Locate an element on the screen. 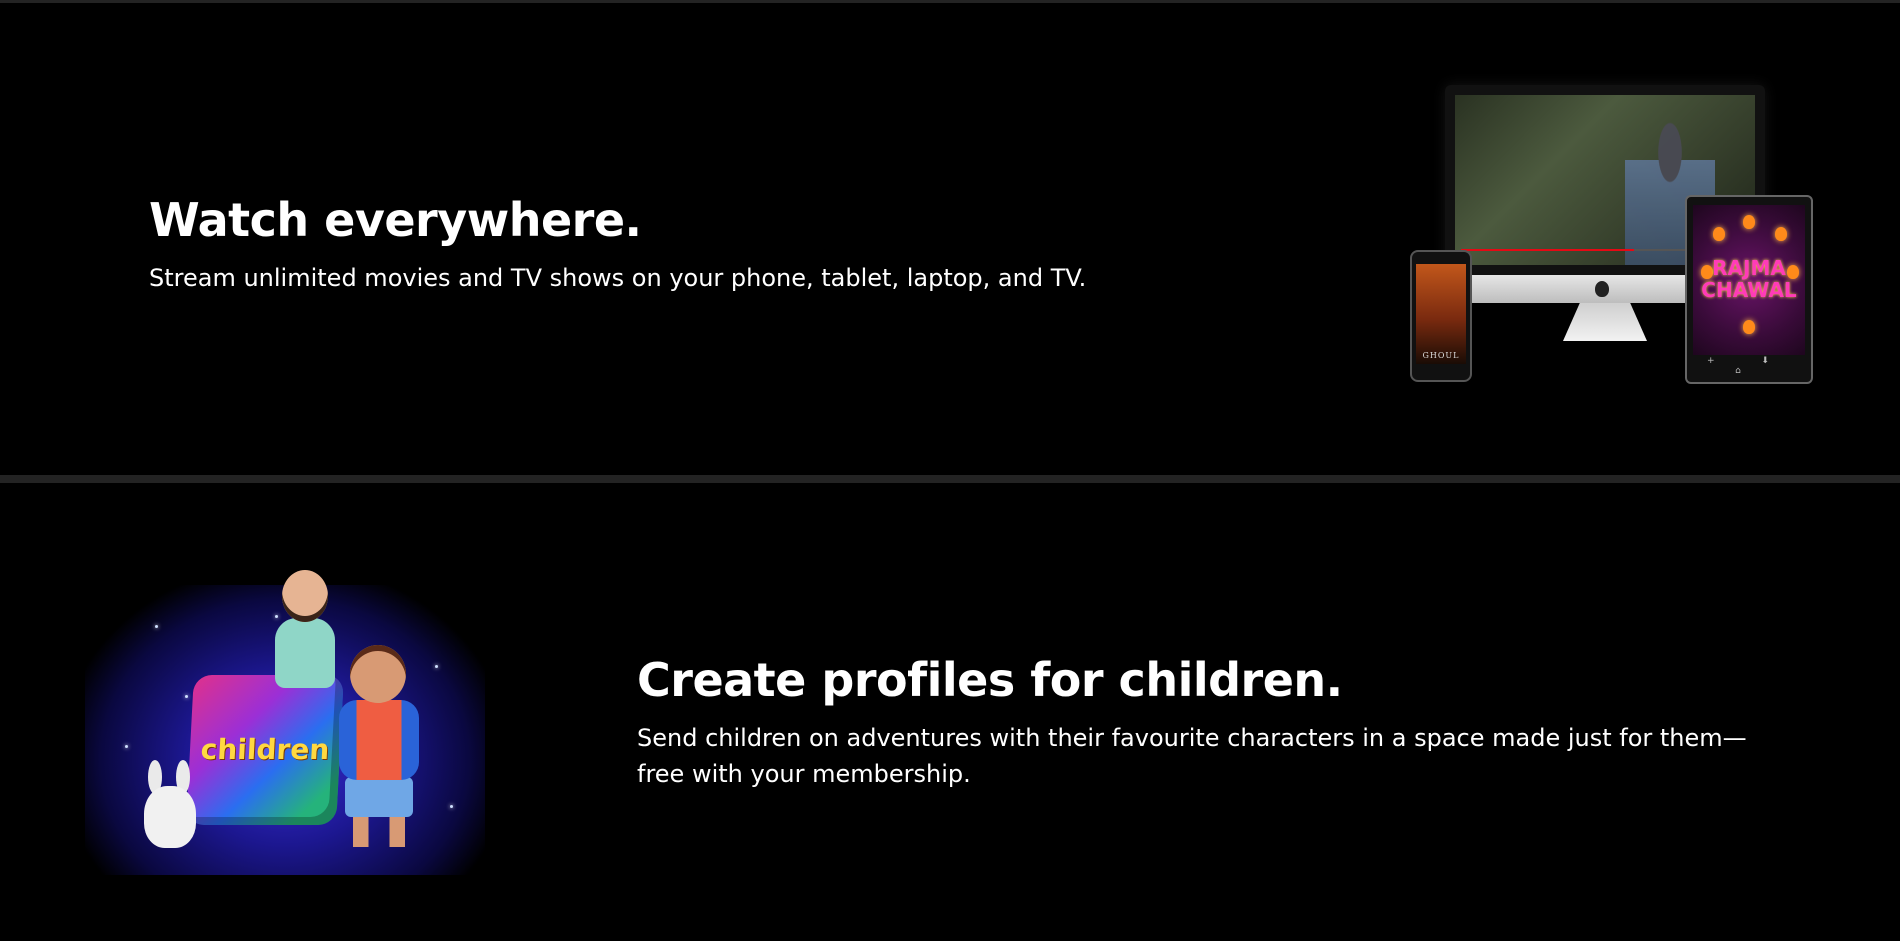 Image resolution: width=1900 pixels, height=941 pixels. tablet-poster-title: RAJMA CHAWAL is located at coordinates (1749, 279).